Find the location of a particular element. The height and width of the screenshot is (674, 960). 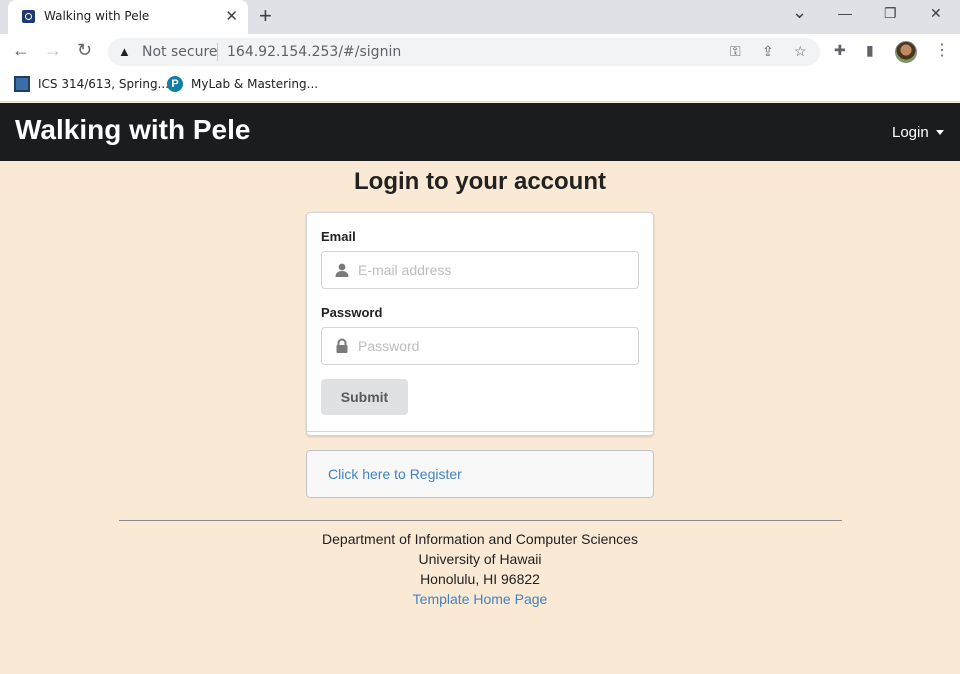

browser-tab: Walking with Pele ✕ is located at coordinates (128, 17).